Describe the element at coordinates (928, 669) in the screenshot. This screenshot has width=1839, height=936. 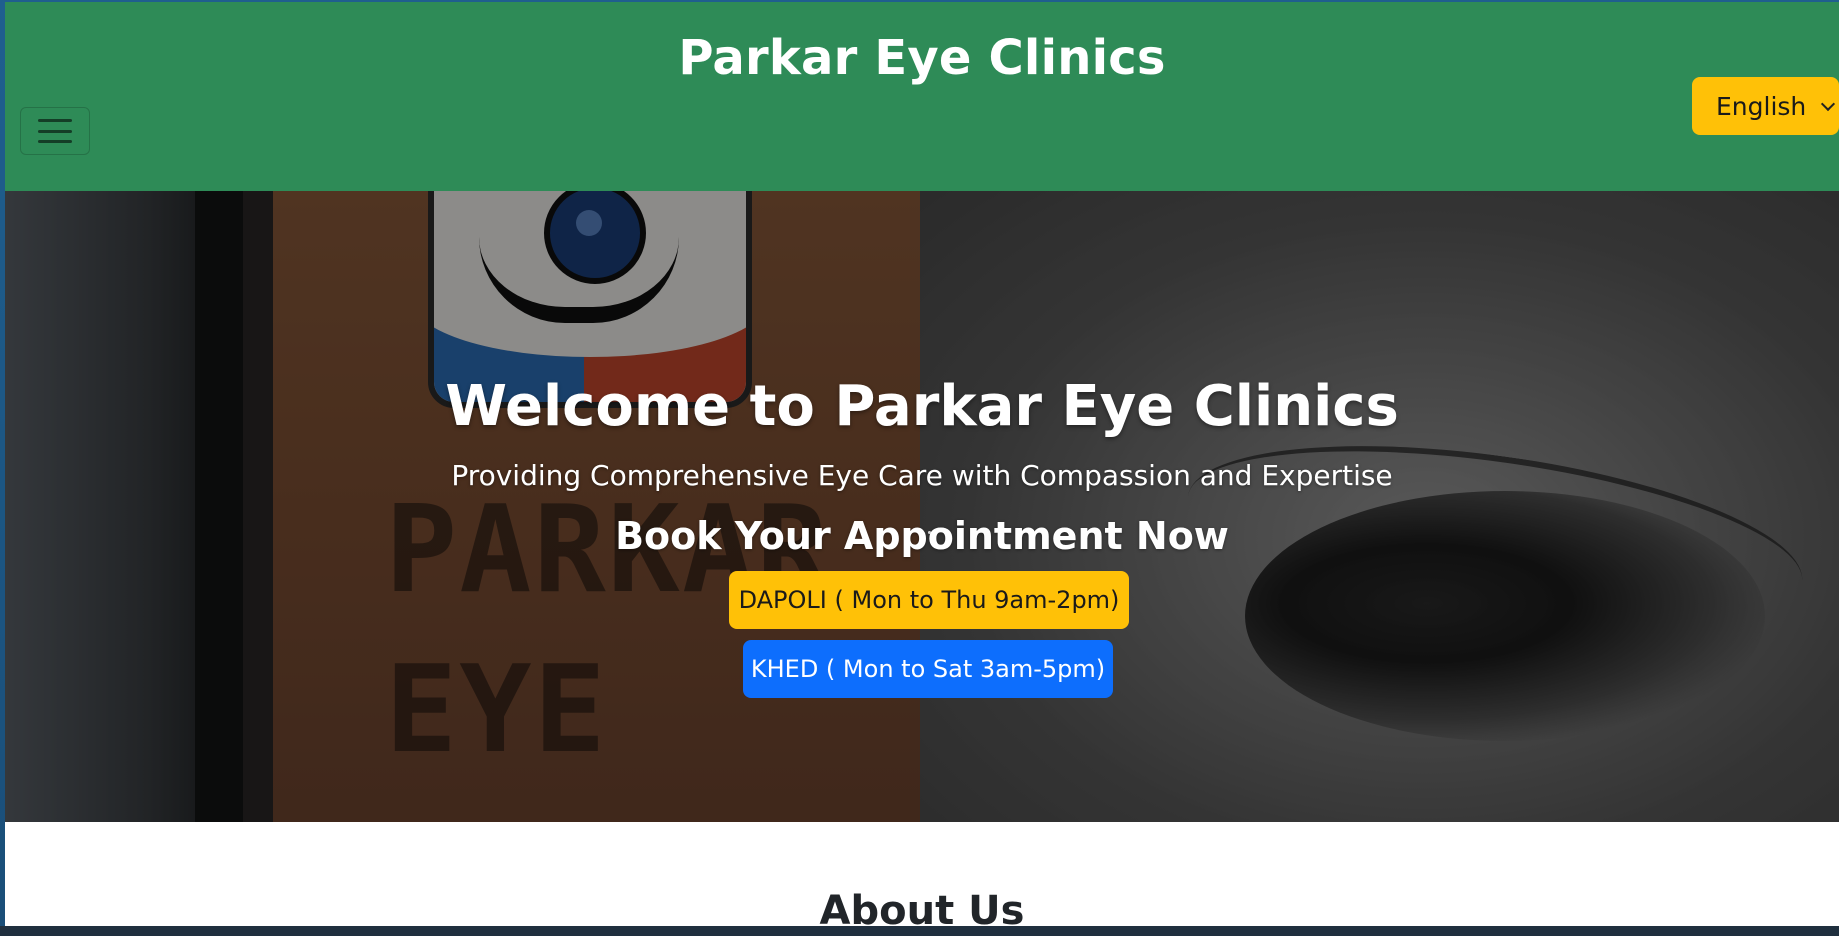
I see `khed-appointment-button: KHED ( Mon to Sat 3am-5pm)` at that location.